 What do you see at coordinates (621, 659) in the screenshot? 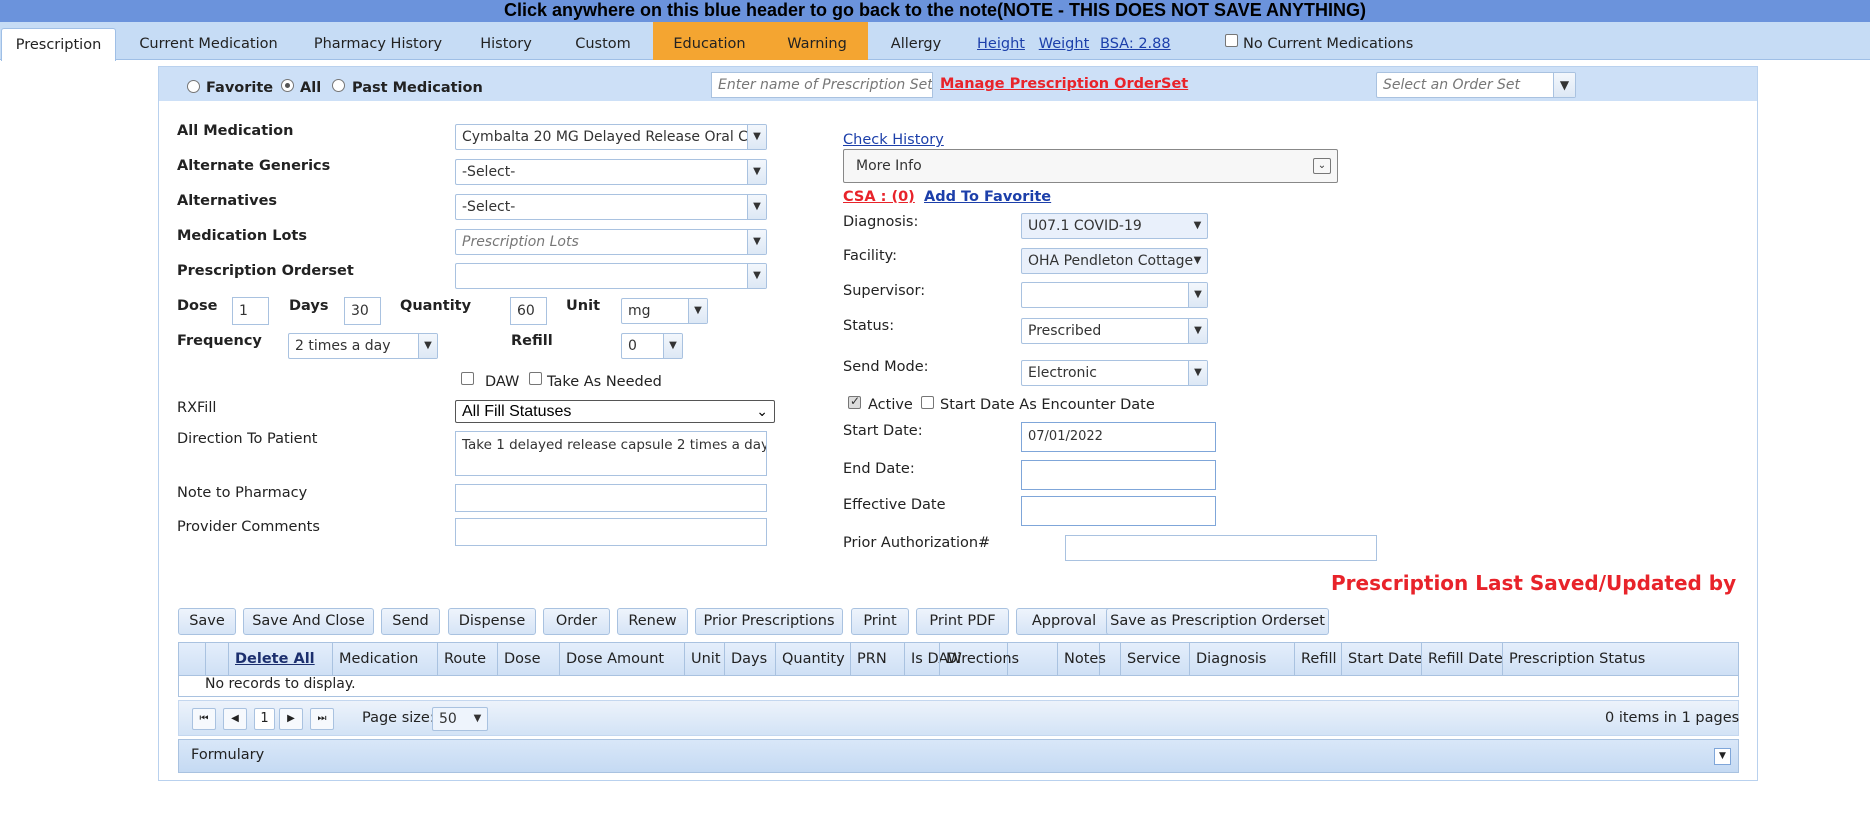
I see `col-dose-amount: Dose Amount` at bounding box center [621, 659].